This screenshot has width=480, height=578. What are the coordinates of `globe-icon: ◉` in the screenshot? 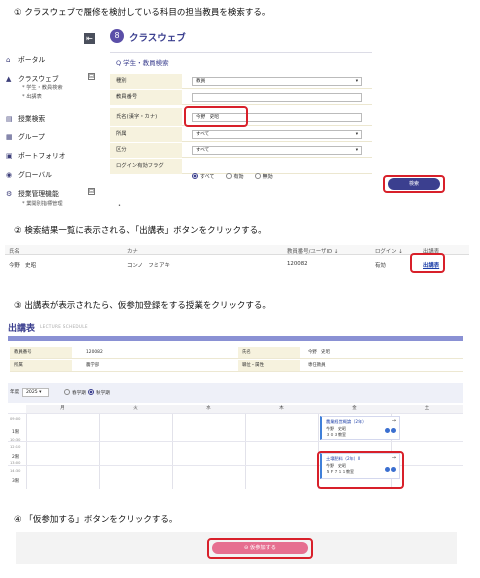 It's located at (9, 175).